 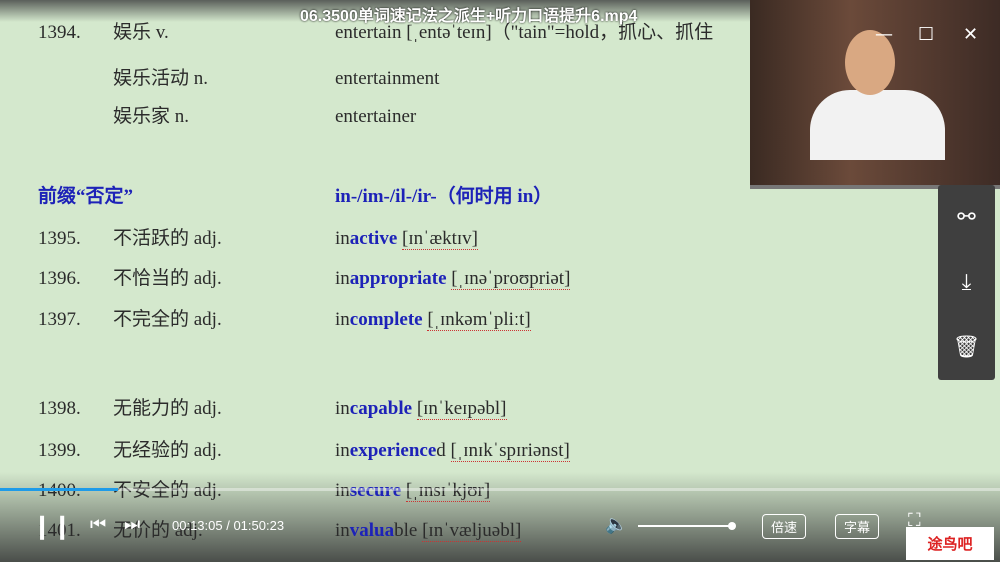 I want to click on entry-chinese: 无经验的 adj., so click(x=167, y=450).